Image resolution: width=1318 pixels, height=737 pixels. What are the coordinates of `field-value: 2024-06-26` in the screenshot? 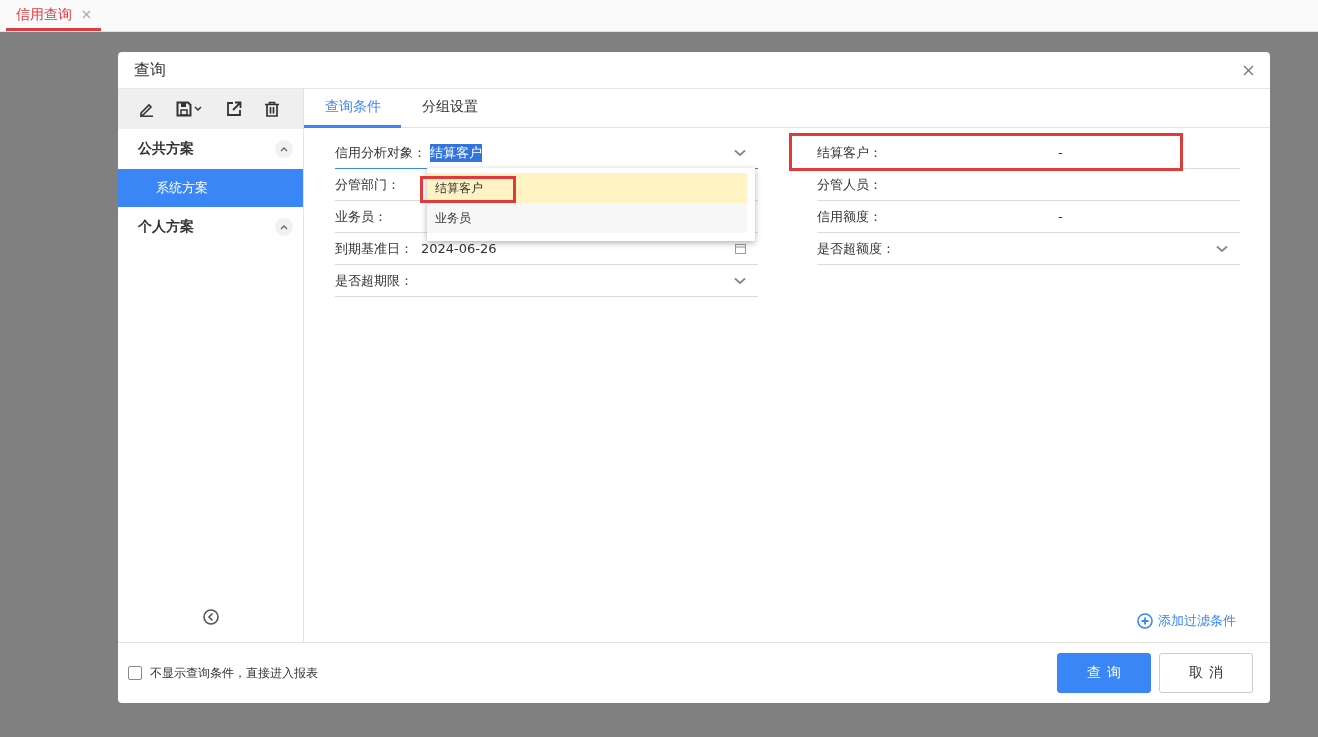 It's located at (459, 248).